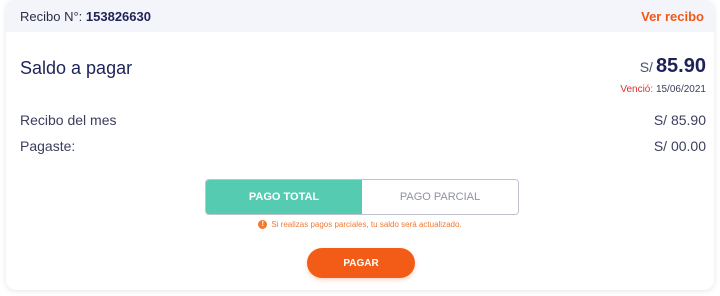  What do you see at coordinates (361, 263) in the screenshot?
I see `pay-button: PAGAR` at bounding box center [361, 263].